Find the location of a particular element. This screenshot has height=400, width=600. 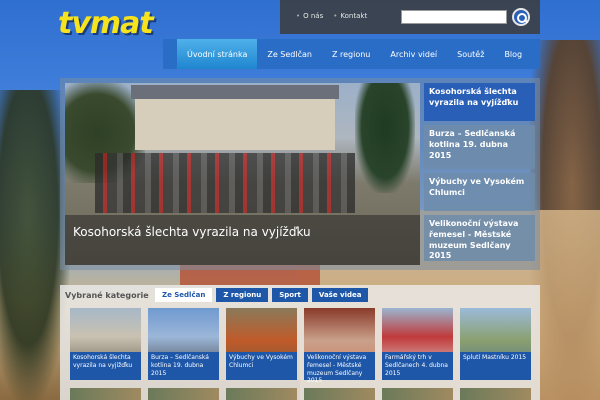

featured-item: Kosohorská šlechta vyrazila na vyjížďku is located at coordinates (479, 102).